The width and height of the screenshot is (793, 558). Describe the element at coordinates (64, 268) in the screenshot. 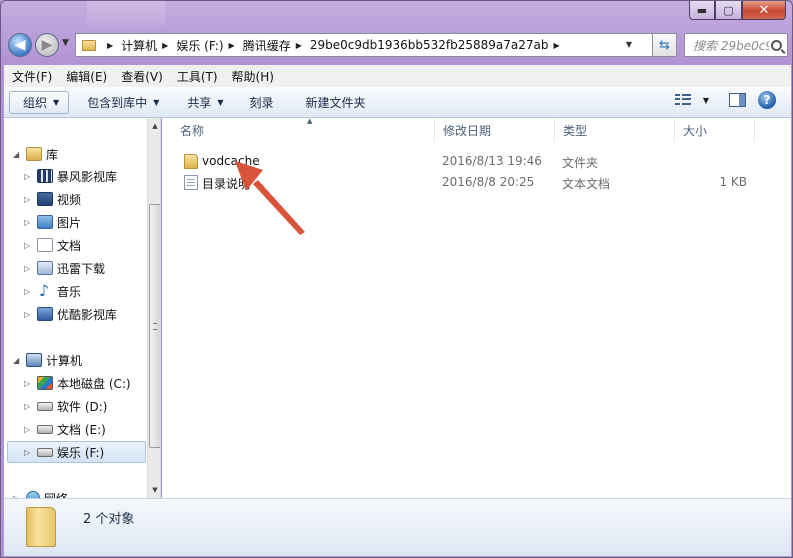

I see `tree-item-xunlei: ▷ 迅雷下载` at that location.